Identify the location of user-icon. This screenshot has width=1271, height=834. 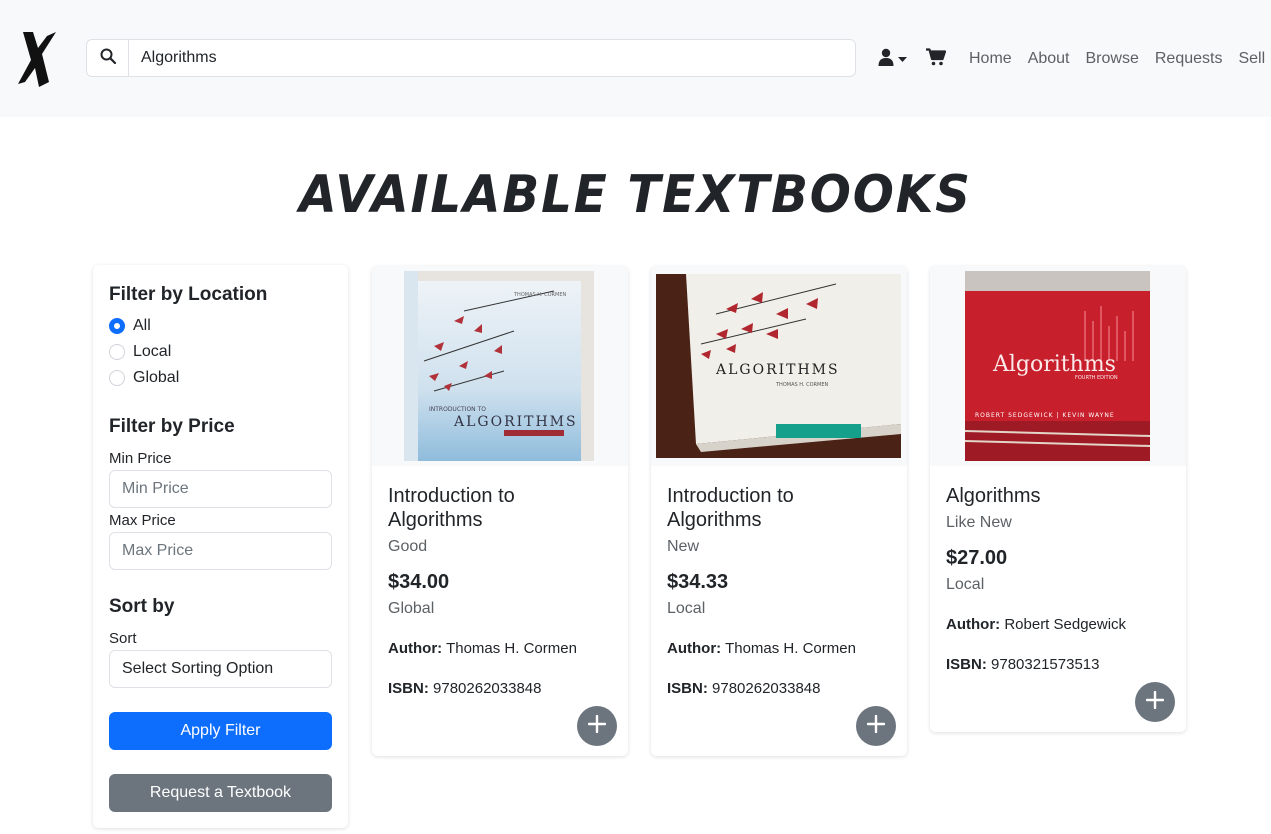
(886, 59).